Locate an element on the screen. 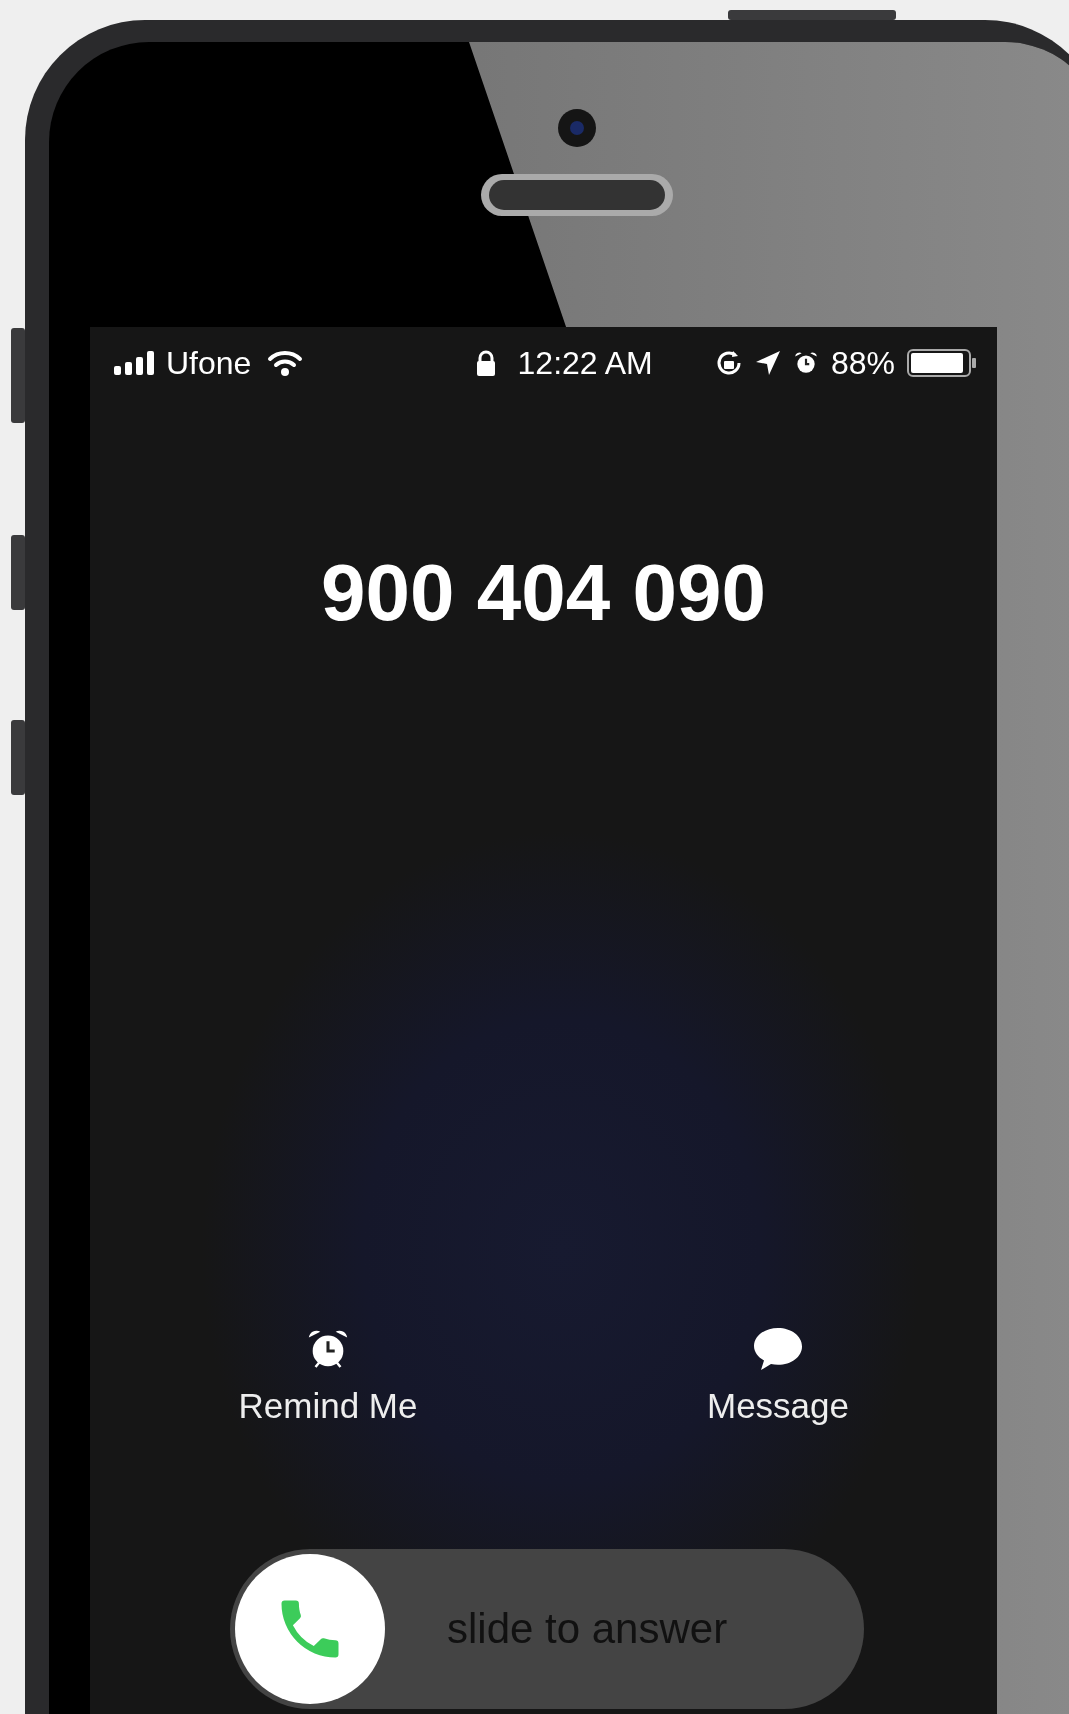  signal-icon is located at coordinates (135, 363).